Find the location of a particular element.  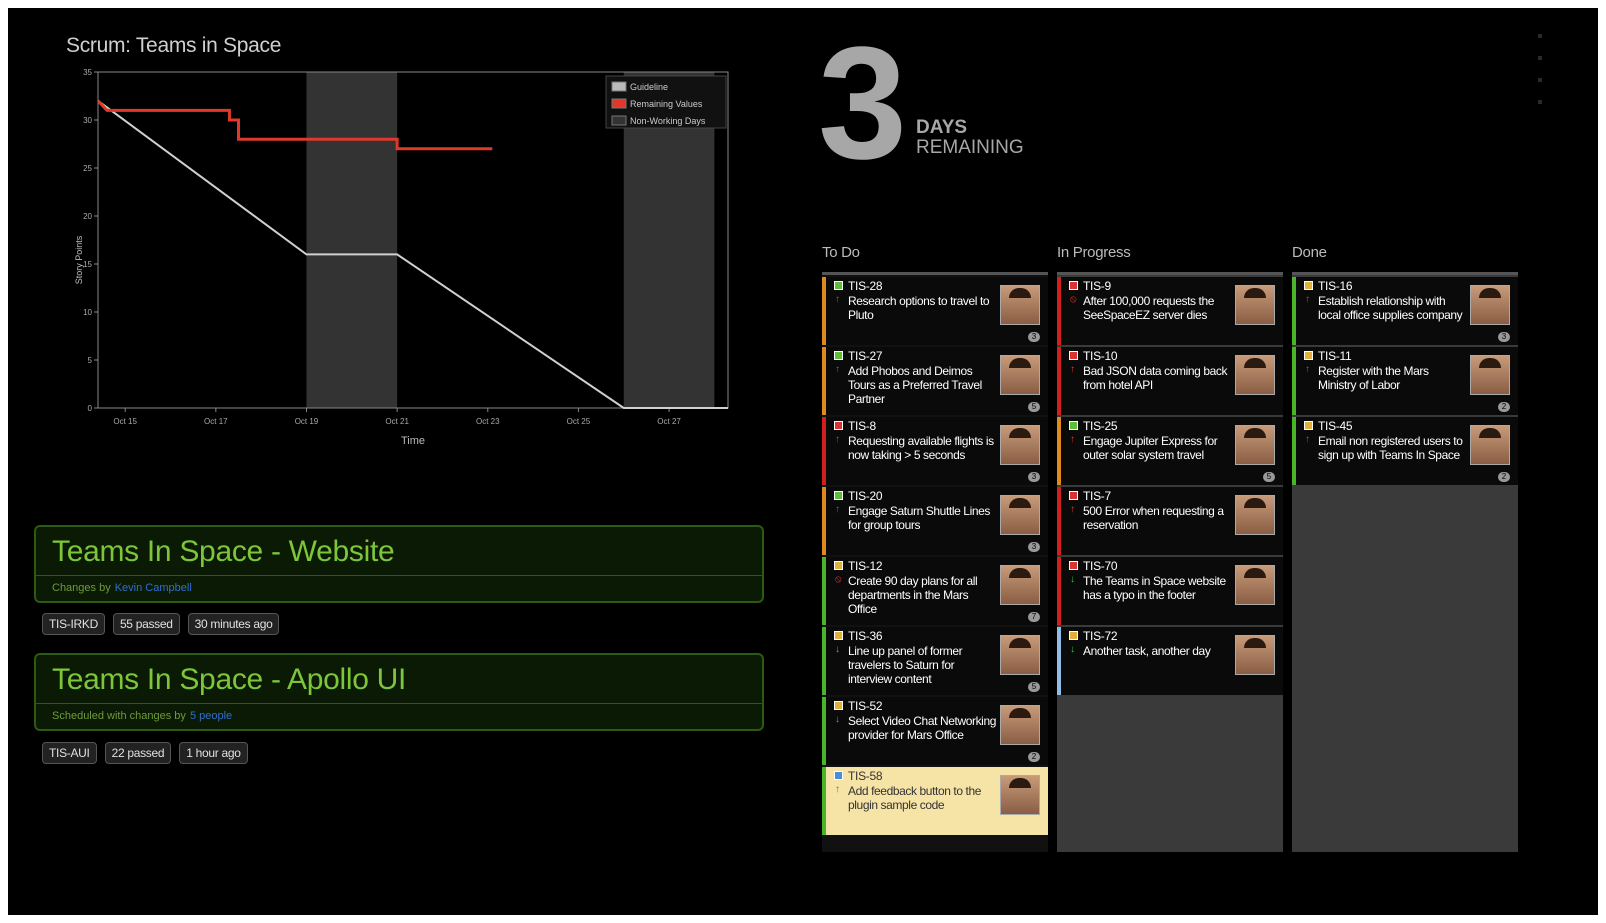

remaining-values-series is located at coordinates (294, 125).